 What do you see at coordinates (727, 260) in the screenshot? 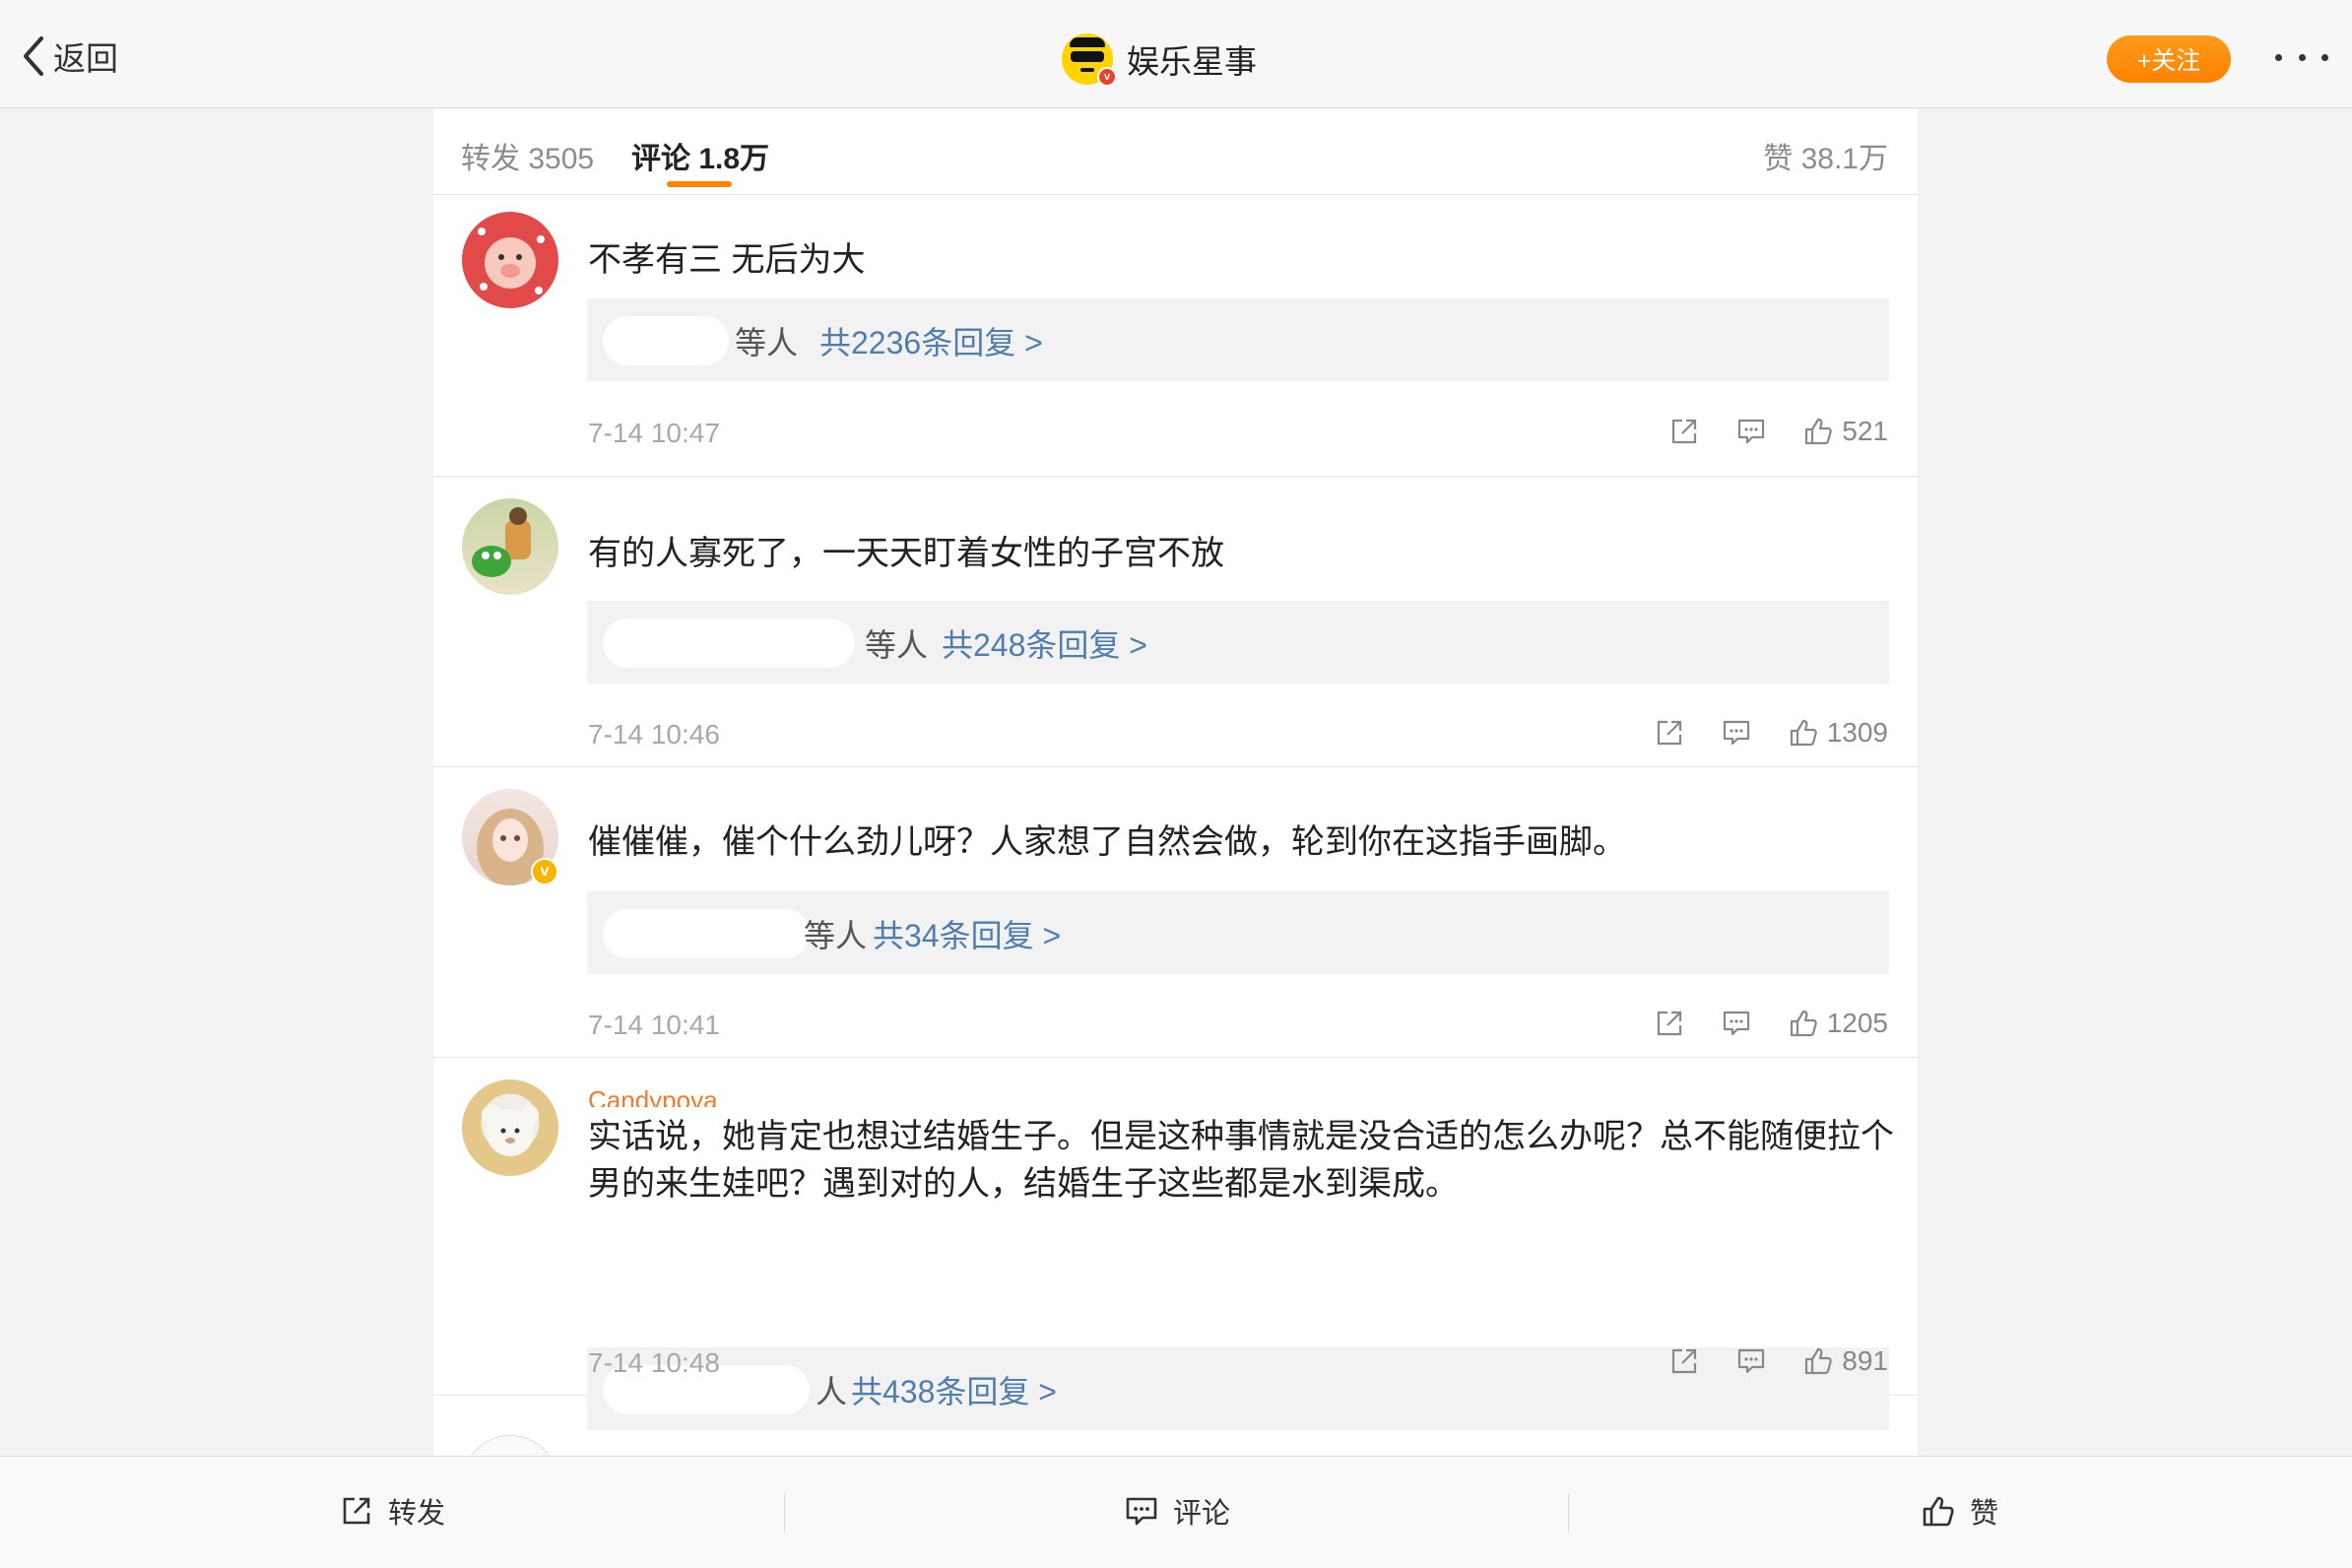
I see `comment-text: 不孝有三 无后为大` at bounding box center [727, 260].